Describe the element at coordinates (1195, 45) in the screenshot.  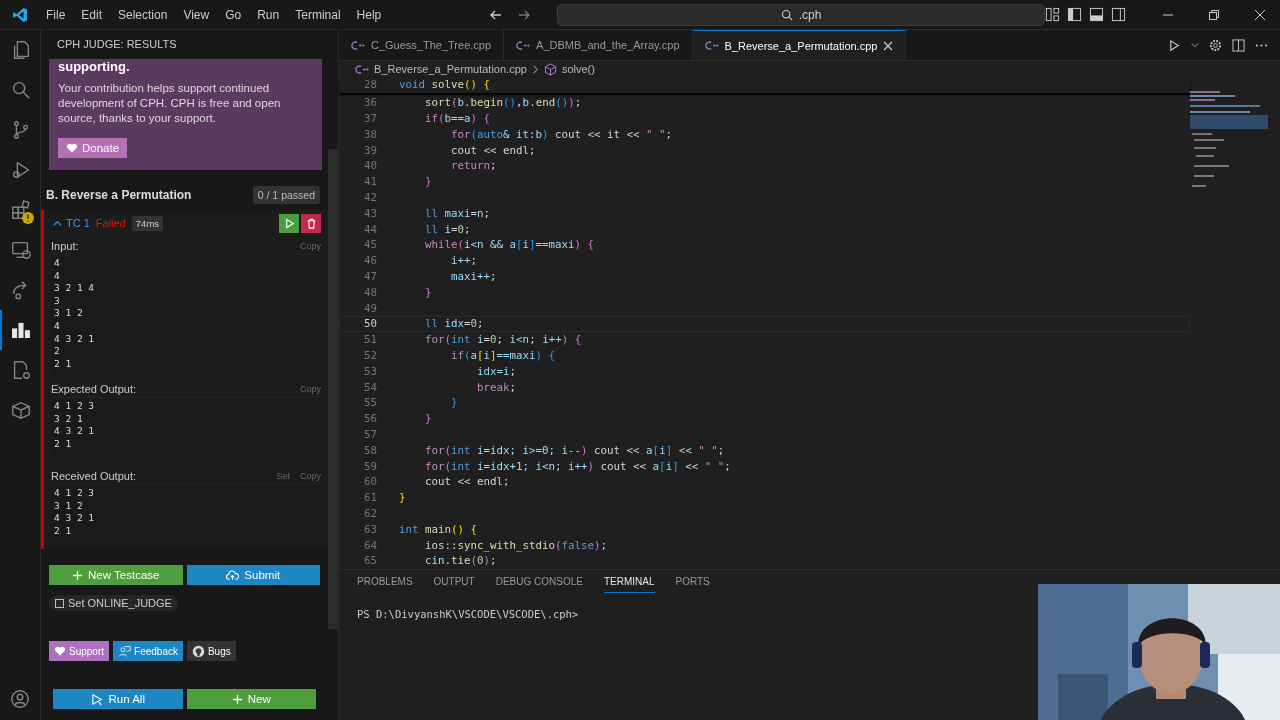
I see `chevron-down-icon` at that location.